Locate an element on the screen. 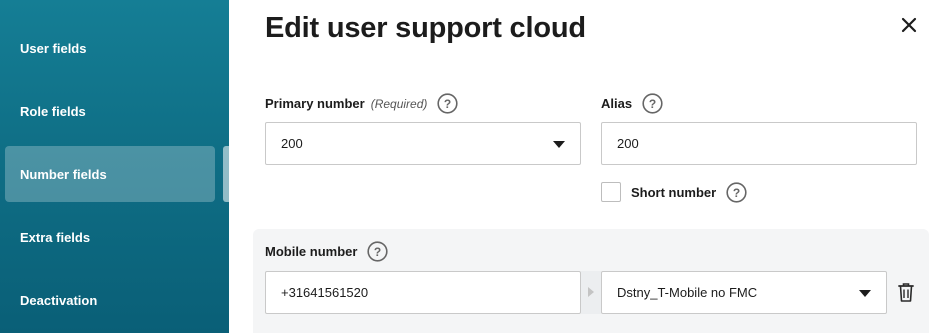 This screenshot has width=935, height=333. alias-input: 200 is located at coordinates (759, 143).